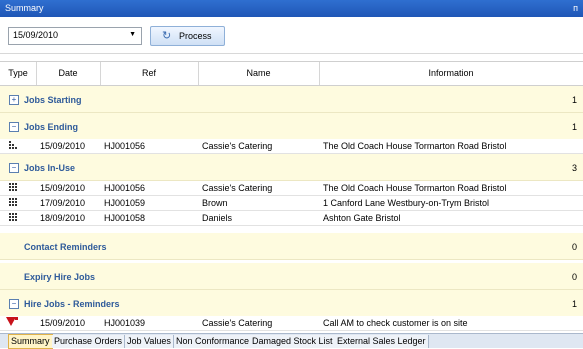  Describe the element at coordinates (24, 8) in the screenshot. I see `window-title: Summary` at that location.